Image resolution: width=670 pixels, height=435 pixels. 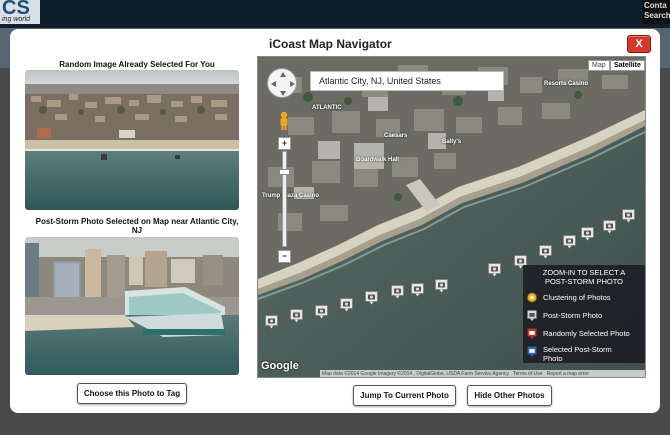 What do you see at coordinates (527, 374) in the screenshot?
I see `terms-of-use-link: Terms of Use` at bounding box center [527, 374].